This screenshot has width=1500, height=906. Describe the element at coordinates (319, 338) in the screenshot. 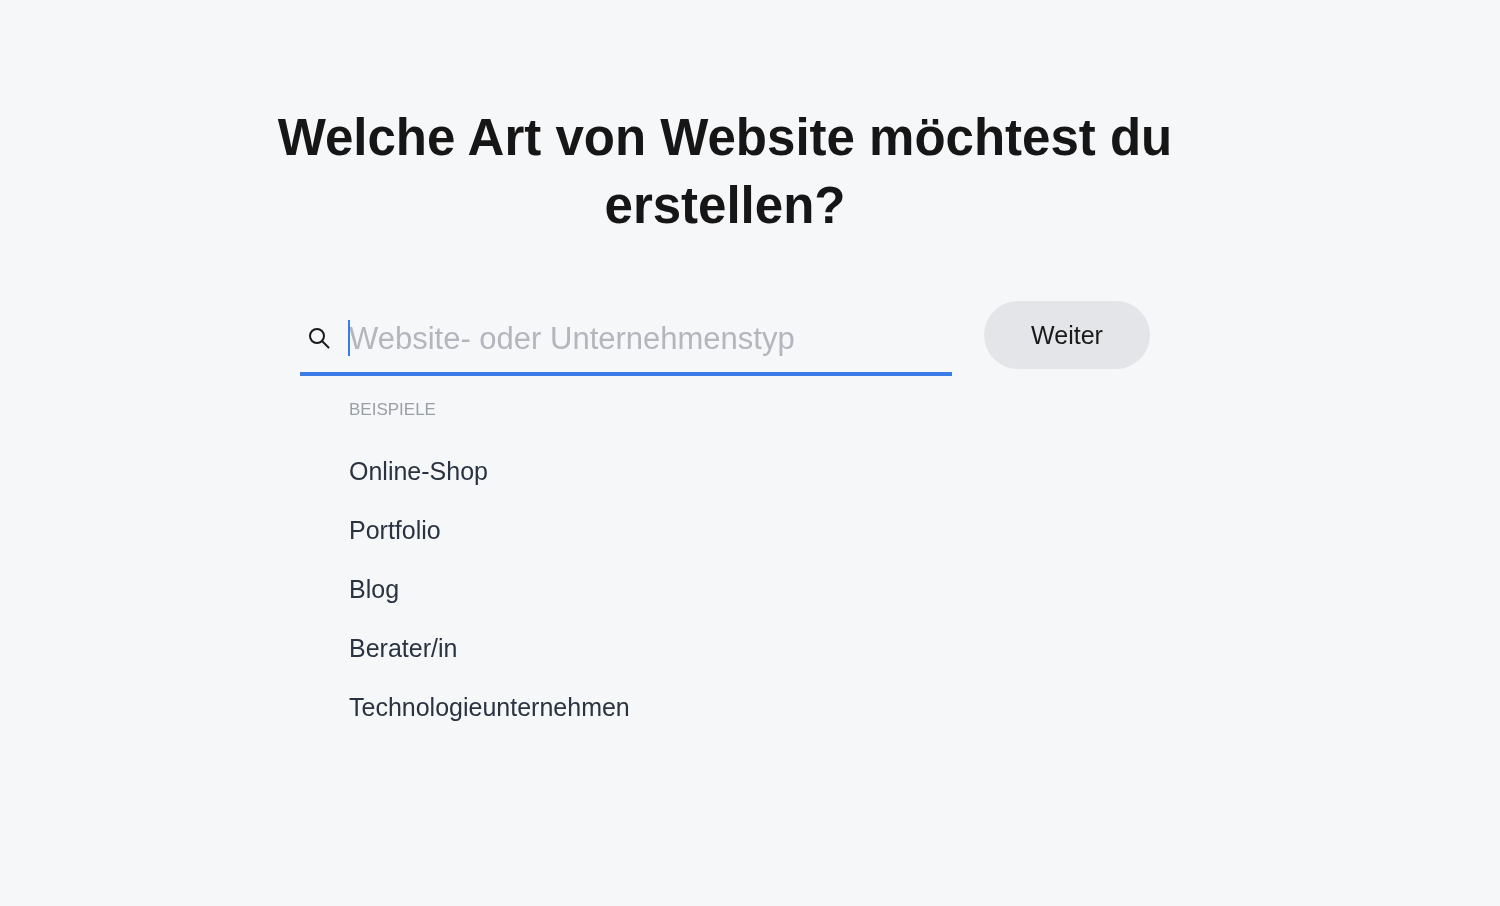

I see `search-icon` at that location.